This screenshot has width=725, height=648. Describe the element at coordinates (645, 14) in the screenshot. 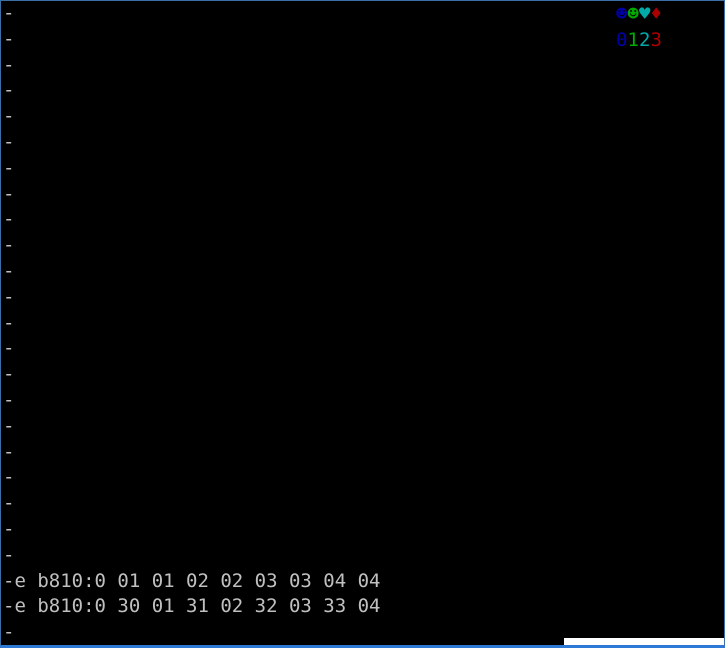

I see `glyph-icon-2: ♥` at that location.